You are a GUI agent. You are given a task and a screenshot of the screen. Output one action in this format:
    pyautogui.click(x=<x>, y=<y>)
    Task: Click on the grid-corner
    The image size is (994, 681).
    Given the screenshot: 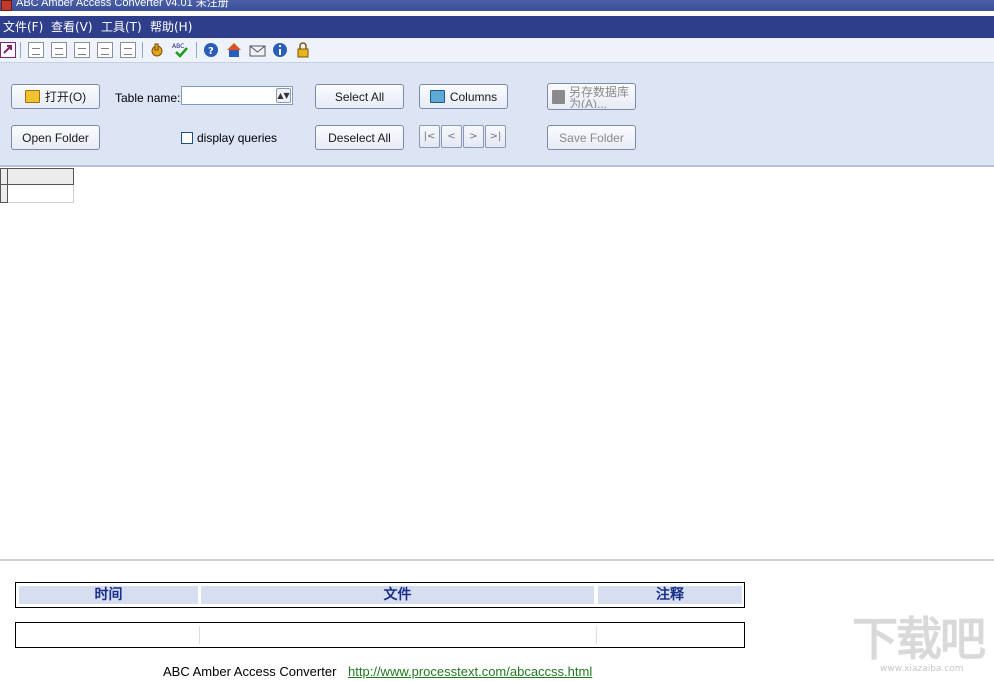 What is the action you would take?
    pyautogui.click(x=4, y=176)
    